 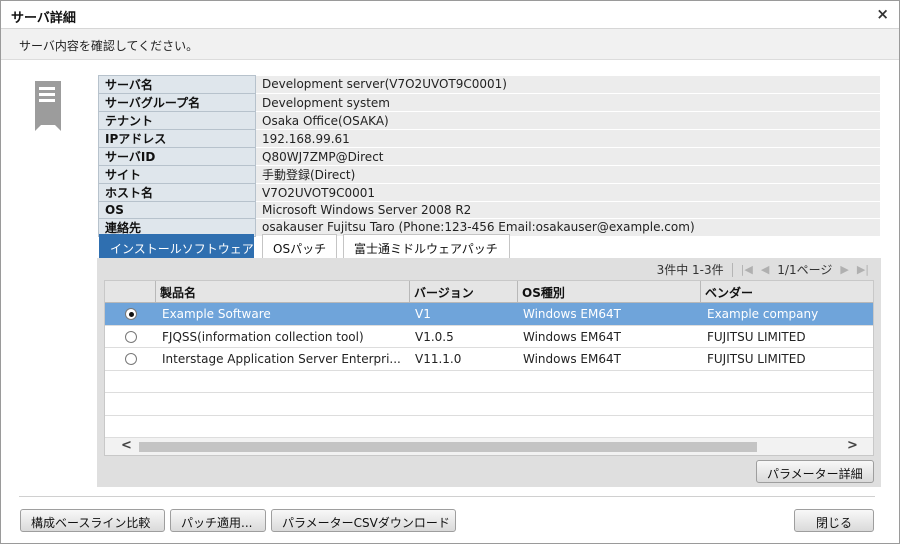 What do you see at coordinates (852, 445) in the screenshot?
I see `scroll-right-icon: >` at bounding box center [852, 445].